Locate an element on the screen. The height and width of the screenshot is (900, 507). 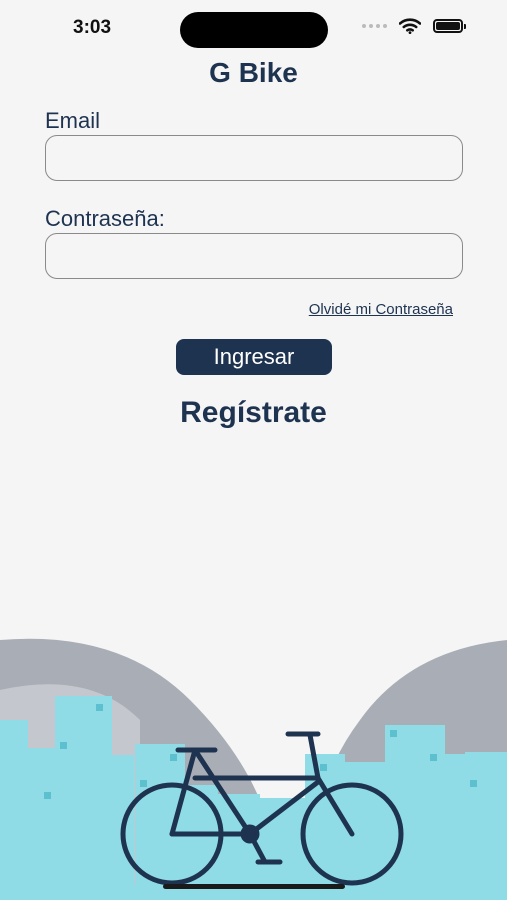
status-bar: 3:03 is located at coordinates (253, 29).